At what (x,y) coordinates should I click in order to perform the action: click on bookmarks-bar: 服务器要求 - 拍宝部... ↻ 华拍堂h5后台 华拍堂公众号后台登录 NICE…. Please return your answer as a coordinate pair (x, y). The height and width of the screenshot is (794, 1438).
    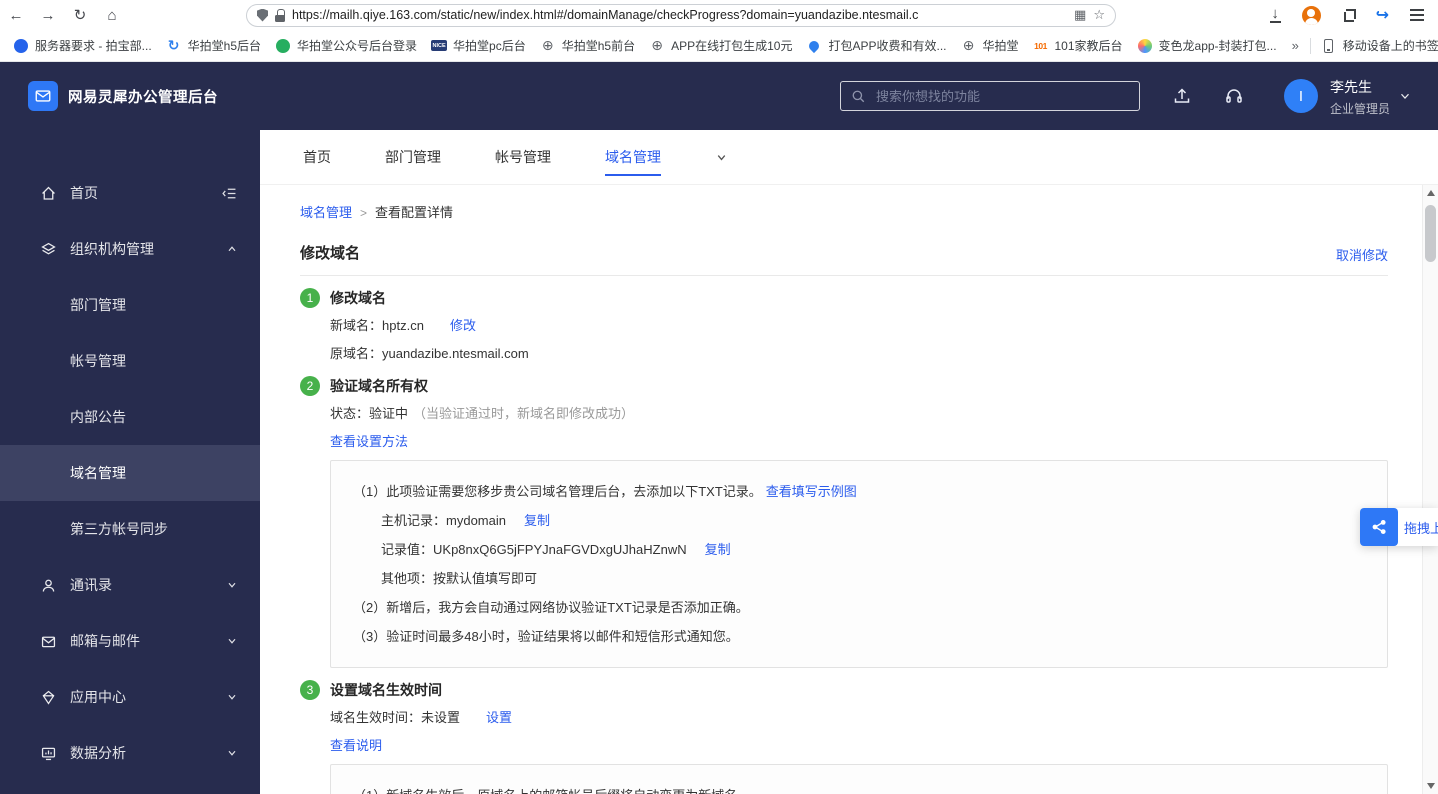
    Looking at the image, I should click on (719, 46).